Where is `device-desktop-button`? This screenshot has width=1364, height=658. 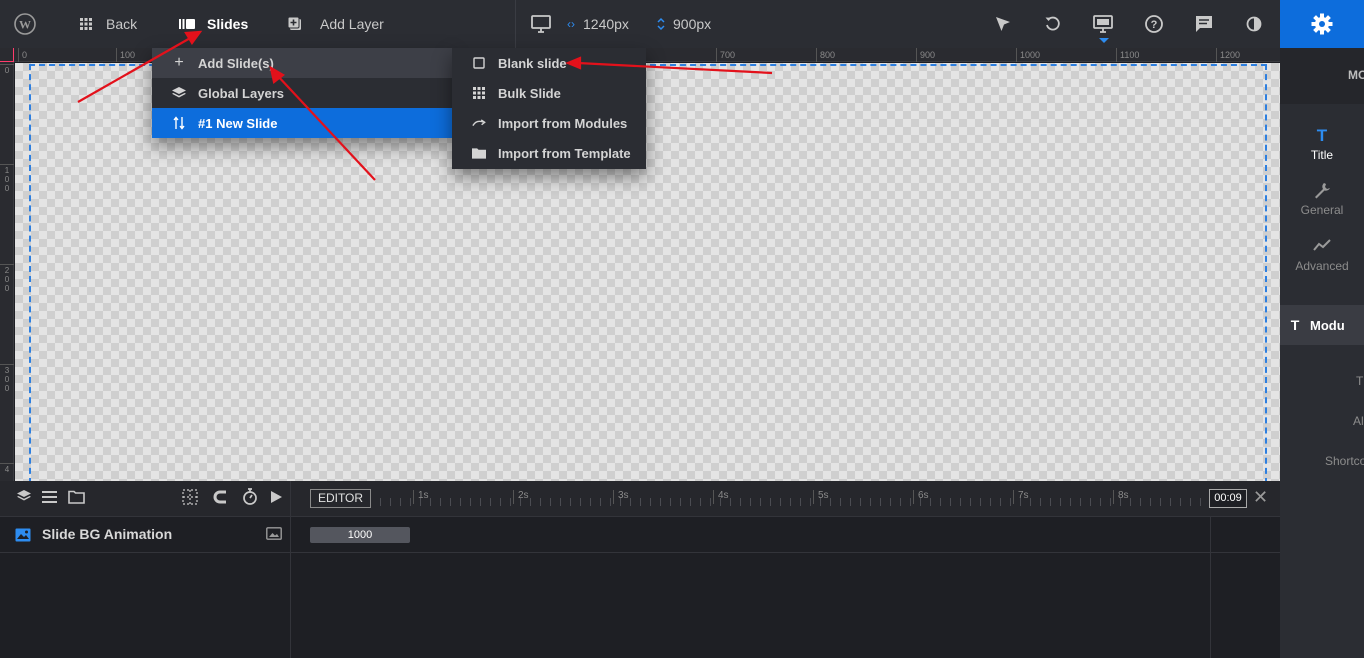
device-desktop-button is located at coordinates (541, 24).